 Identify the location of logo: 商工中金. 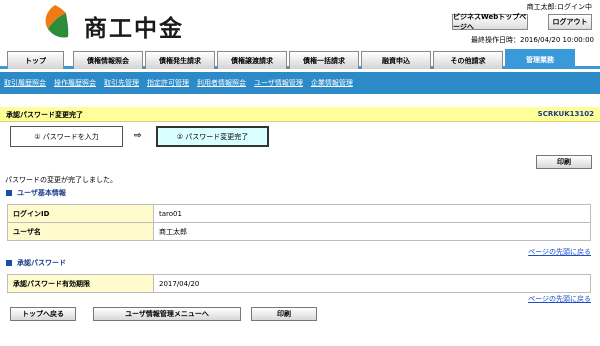
(128, 23).